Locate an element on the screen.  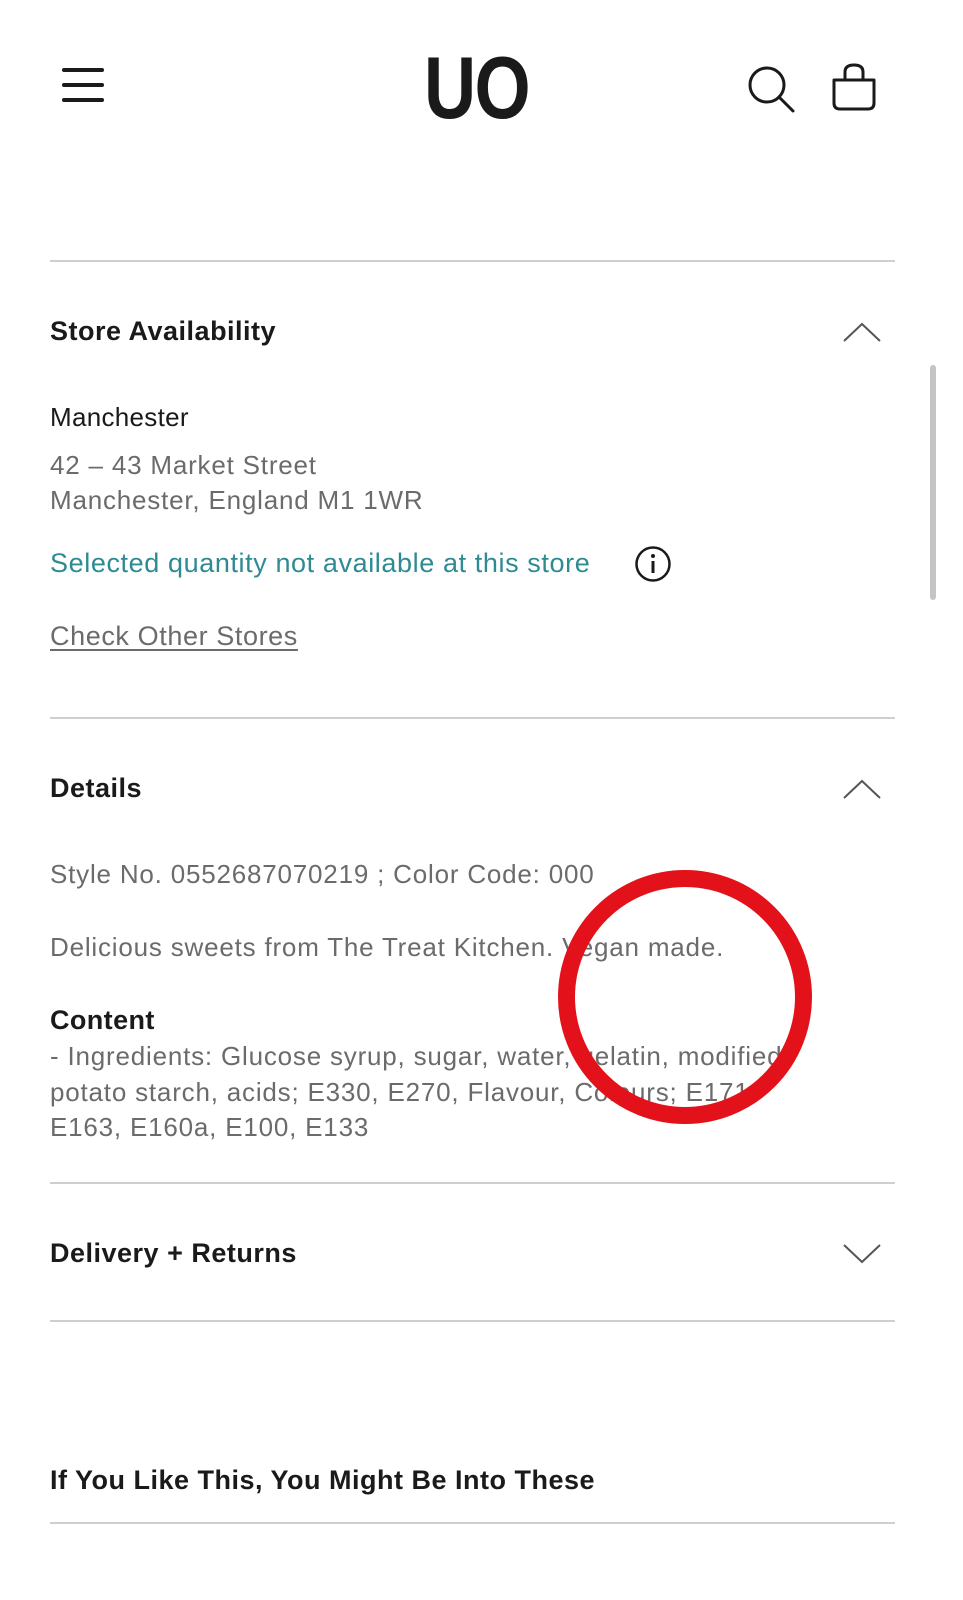
details-title: Details is located at coordinates (96, 788).